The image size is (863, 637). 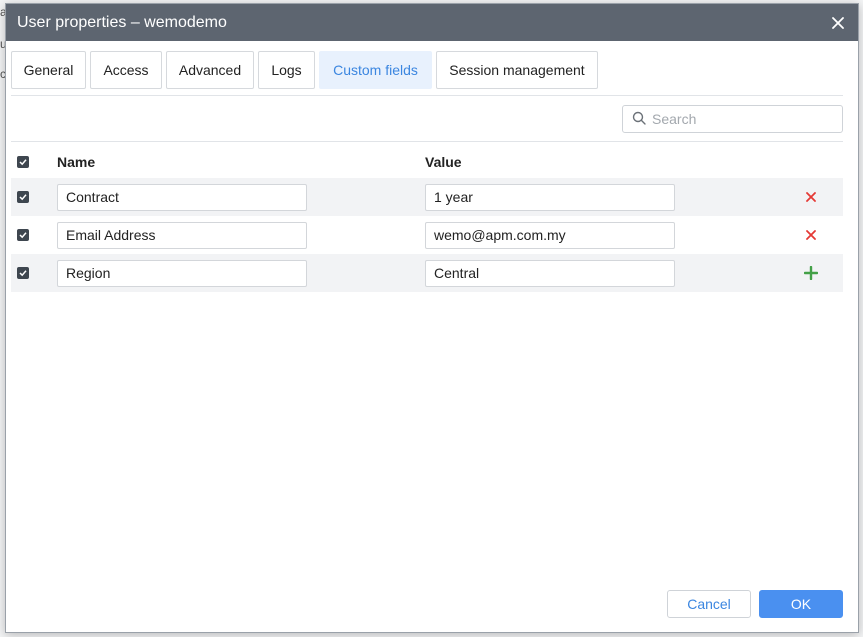 I want to click on search-box, so click(x=732, y=119).